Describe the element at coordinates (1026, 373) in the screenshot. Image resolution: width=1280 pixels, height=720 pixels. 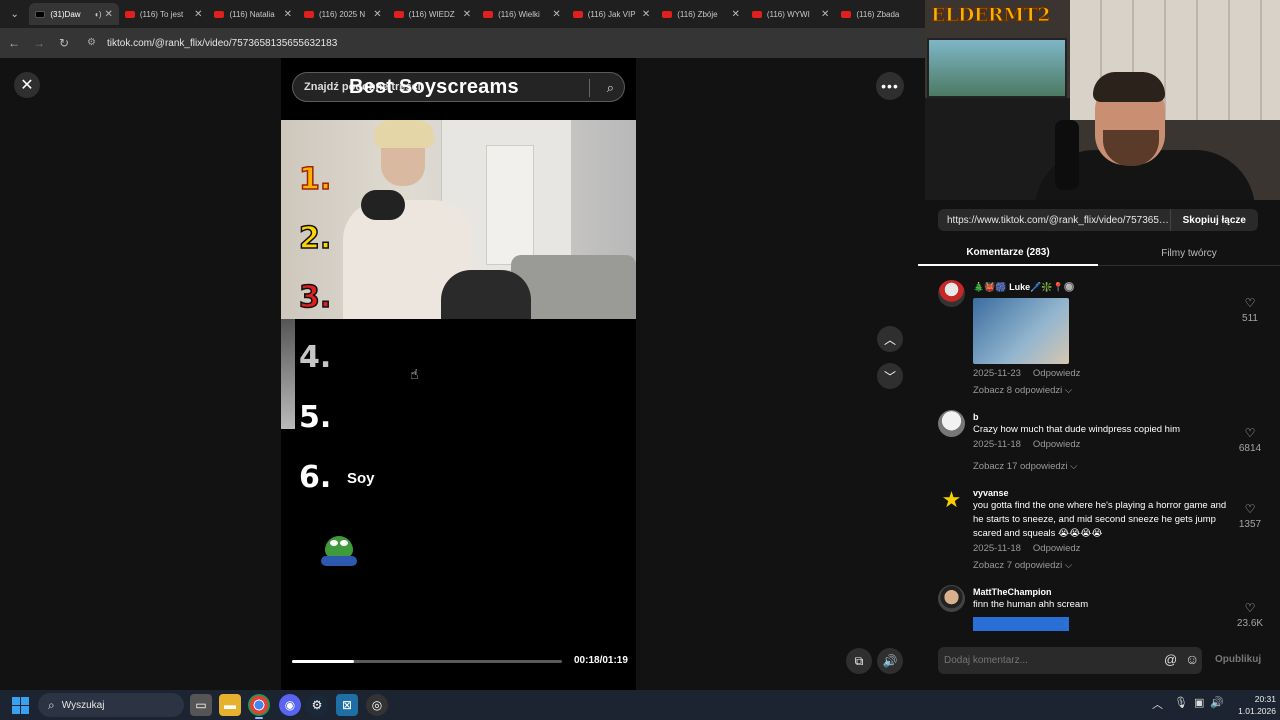
I see `comment-meta: 2025-11-23 Odpowiedz` at that location.